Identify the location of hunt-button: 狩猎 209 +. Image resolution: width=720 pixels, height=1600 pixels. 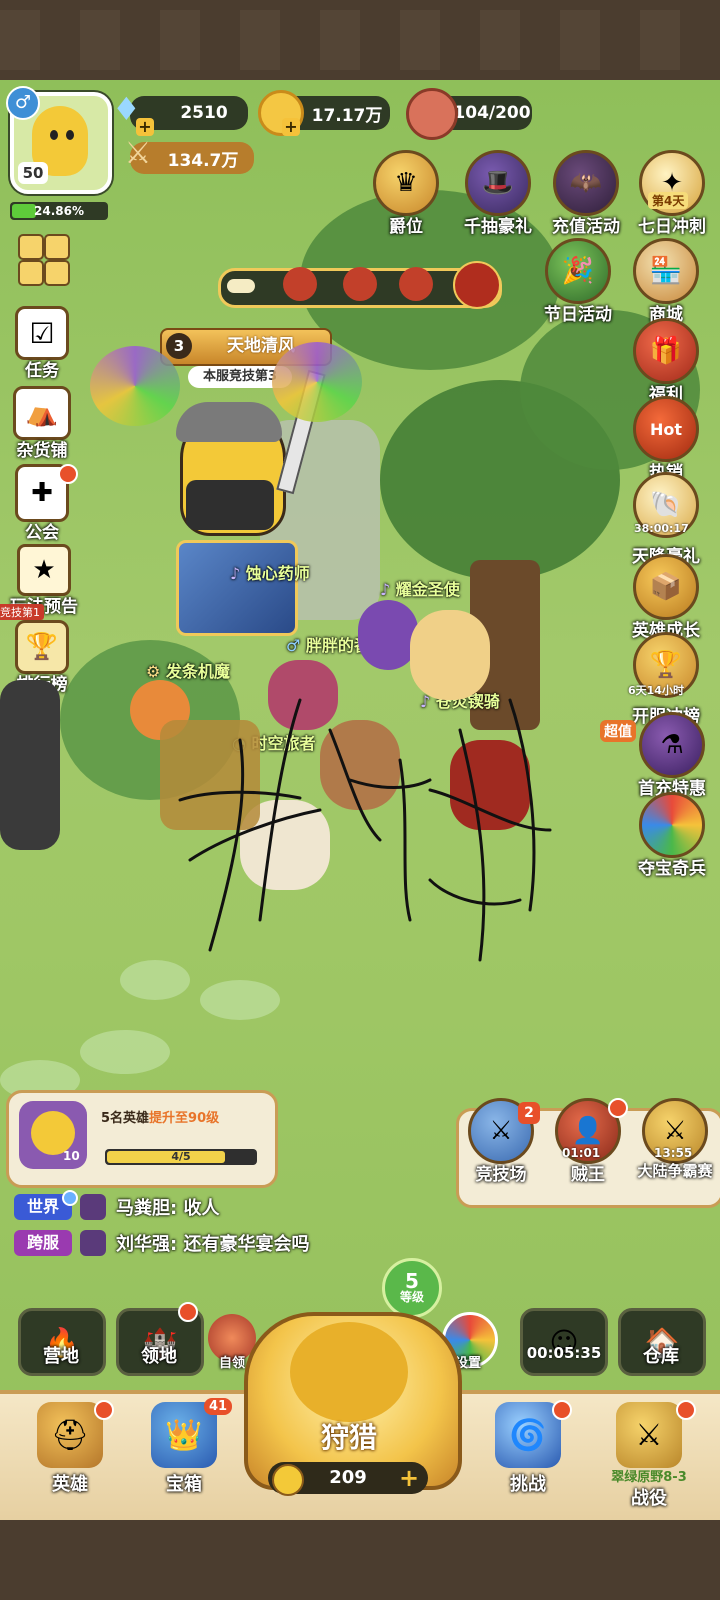
(353, 1412).